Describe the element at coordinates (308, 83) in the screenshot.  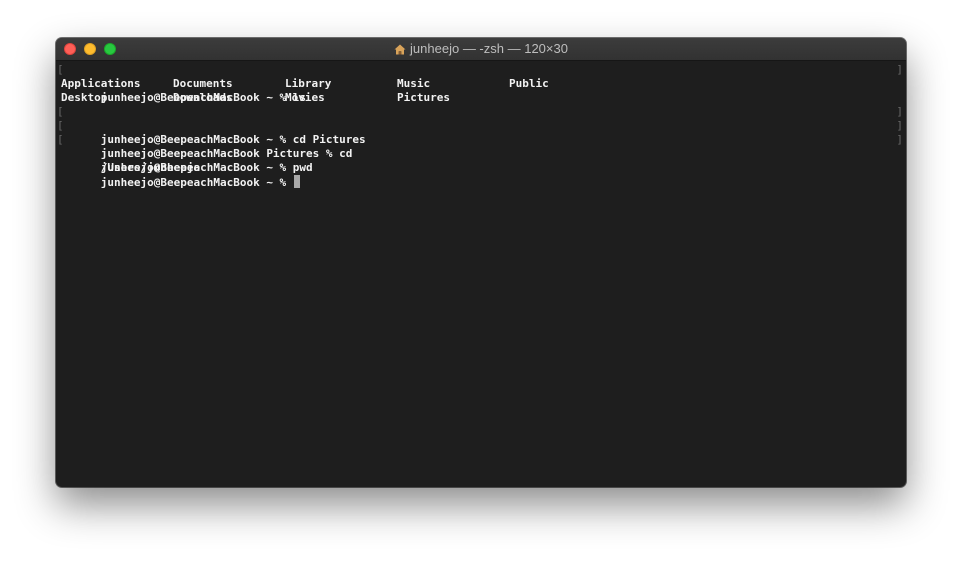
I see `ls-entry: Library` at that location.